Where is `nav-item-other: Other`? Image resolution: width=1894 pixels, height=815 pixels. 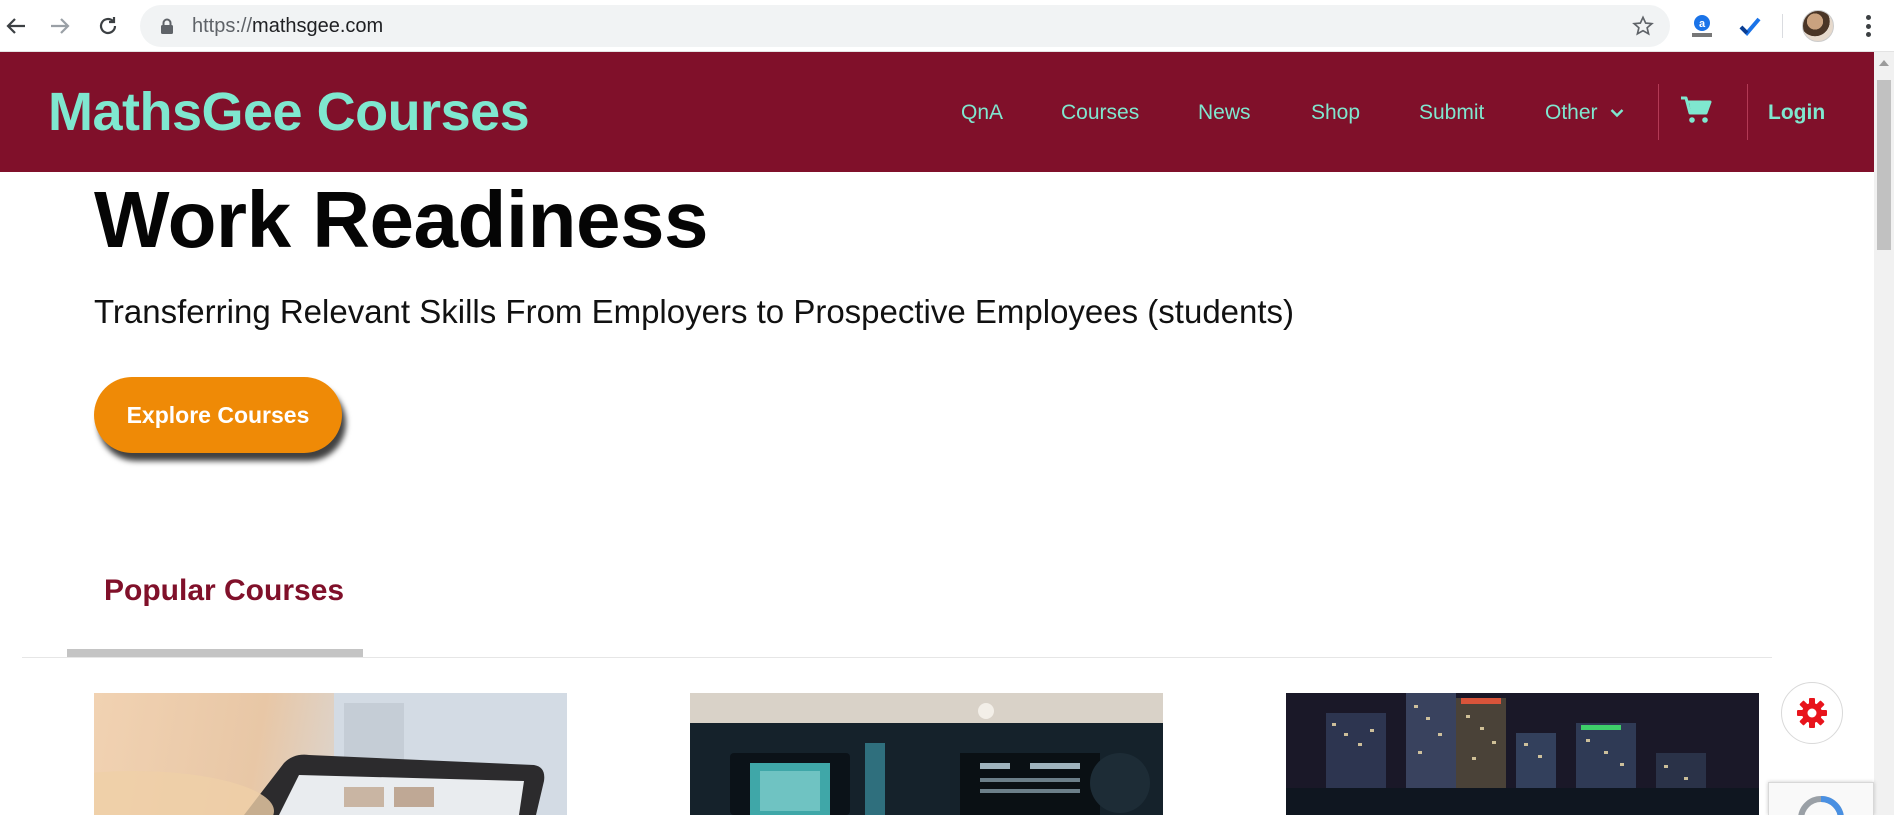 nav-item-other: Other is located at coordinates (1584, 113).